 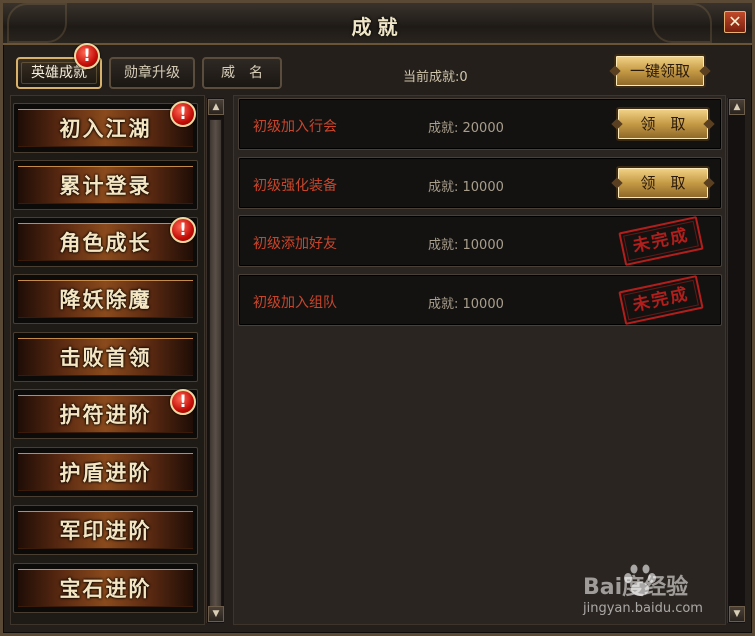 I want to click on window-title: 成就, so click(x=377, y=27).